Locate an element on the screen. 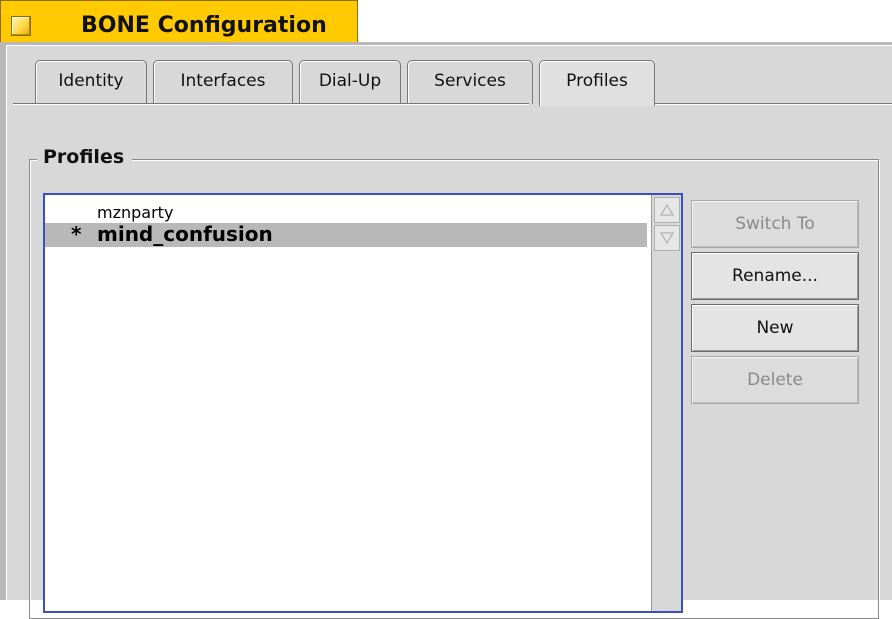 The image size is (892, 619). list-item-selected: * mind_confusion is located at coordinates (346, 234).